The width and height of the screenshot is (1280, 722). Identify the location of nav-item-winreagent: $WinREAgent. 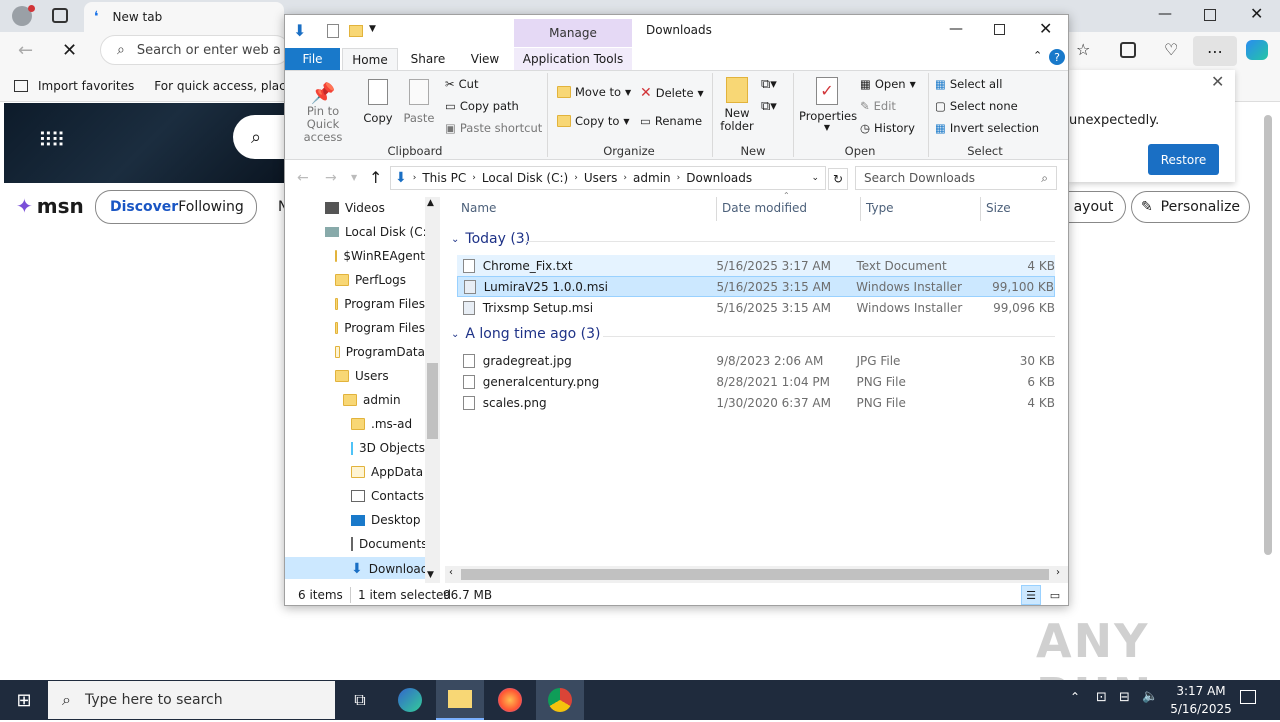
(380, 256).